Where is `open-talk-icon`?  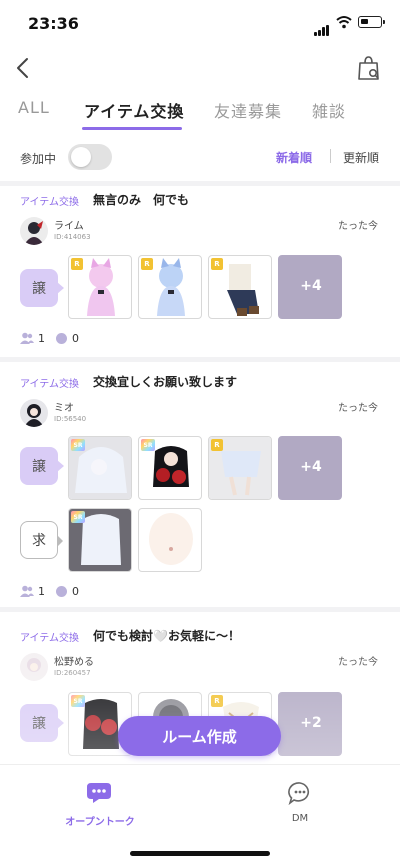 open-talk-icon is located at coordinates (99, 793).